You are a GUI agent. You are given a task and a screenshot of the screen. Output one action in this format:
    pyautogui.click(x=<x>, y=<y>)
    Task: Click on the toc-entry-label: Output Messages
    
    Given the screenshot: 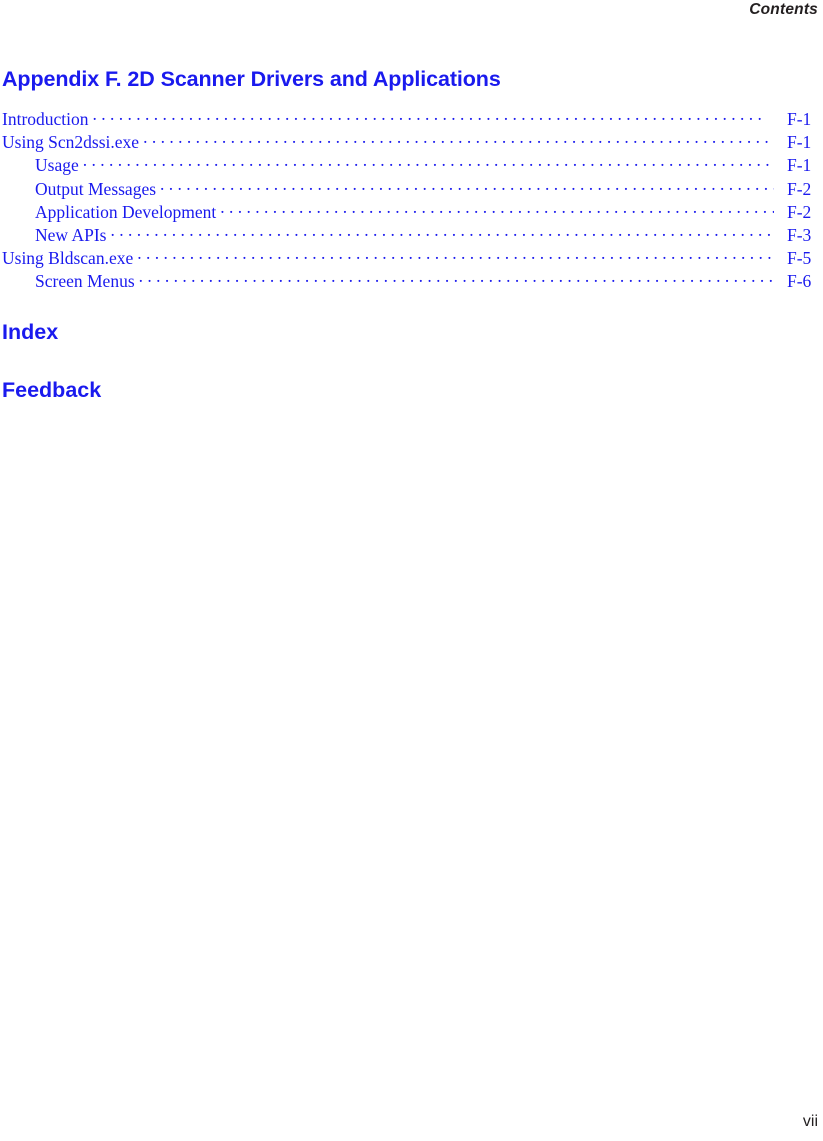 What is the action you would take?
    pyautogui.click(x=96, y=188)
    